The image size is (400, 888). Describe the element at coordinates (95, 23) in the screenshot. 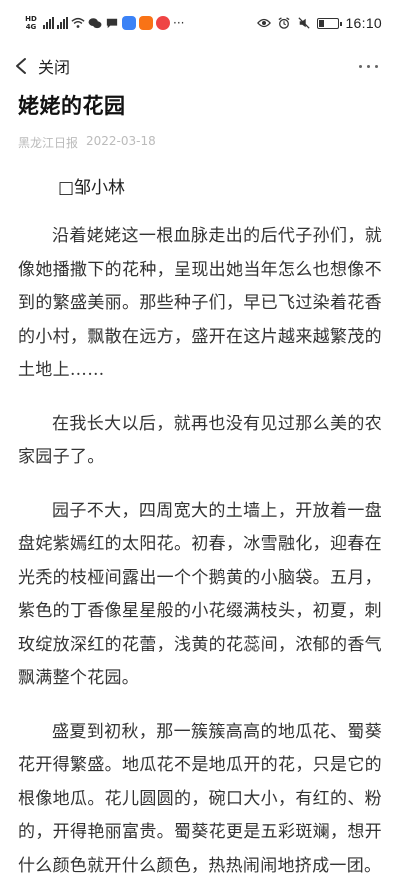

I see `wechat-icon` at that location.